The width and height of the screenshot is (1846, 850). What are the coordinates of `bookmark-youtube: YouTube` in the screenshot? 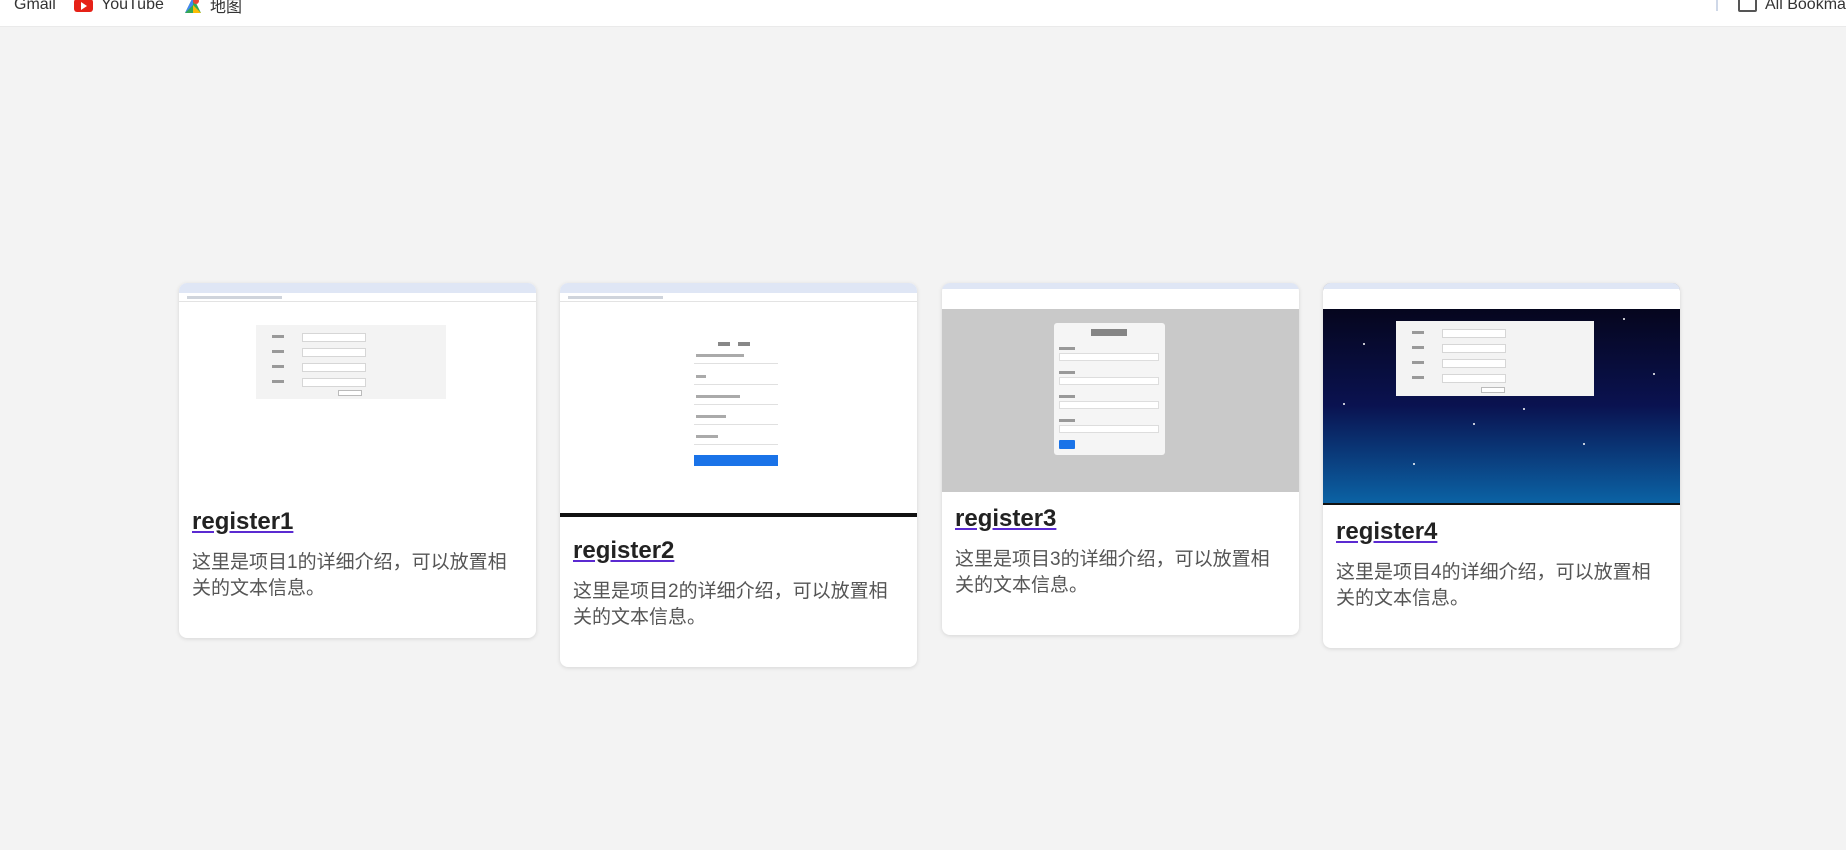 It's located at (119, 8).